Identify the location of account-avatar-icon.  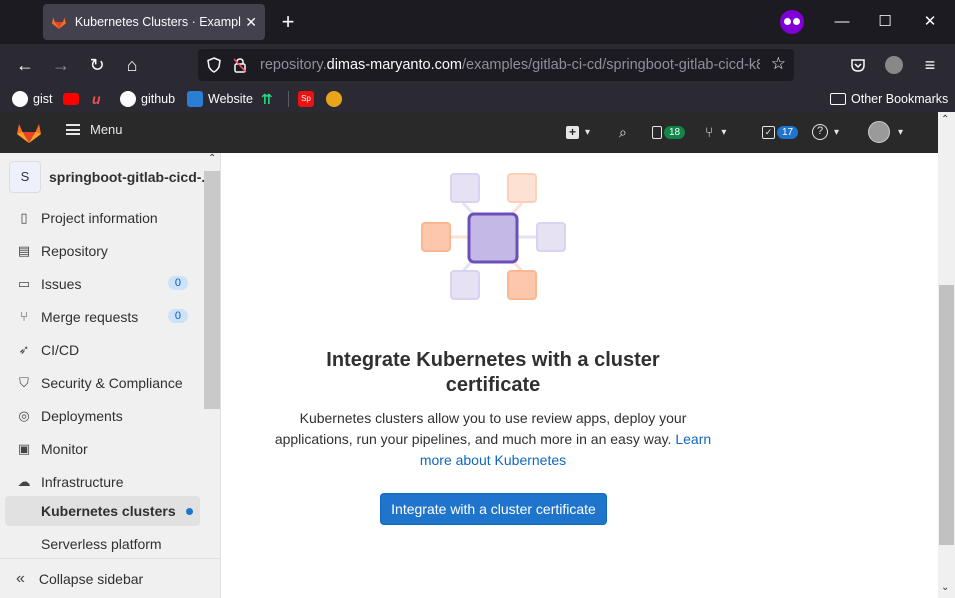
(894, 65).